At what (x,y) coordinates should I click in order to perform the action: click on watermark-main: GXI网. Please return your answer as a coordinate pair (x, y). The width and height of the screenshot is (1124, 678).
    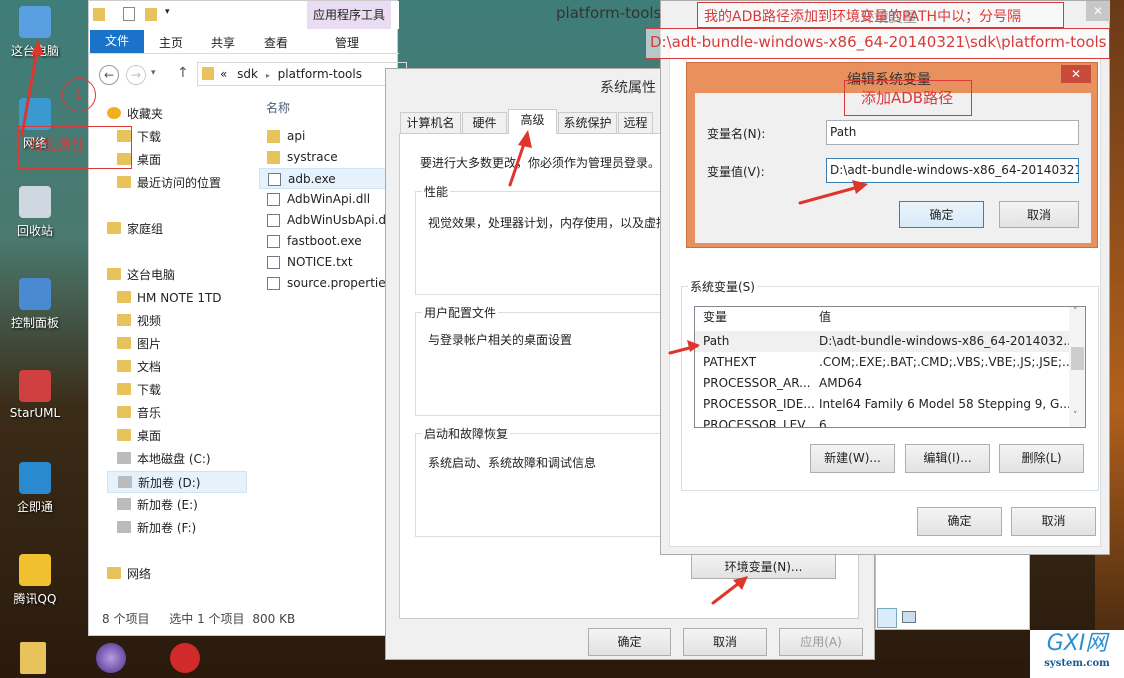
    Looking at the image, I should click on (1077, 643).